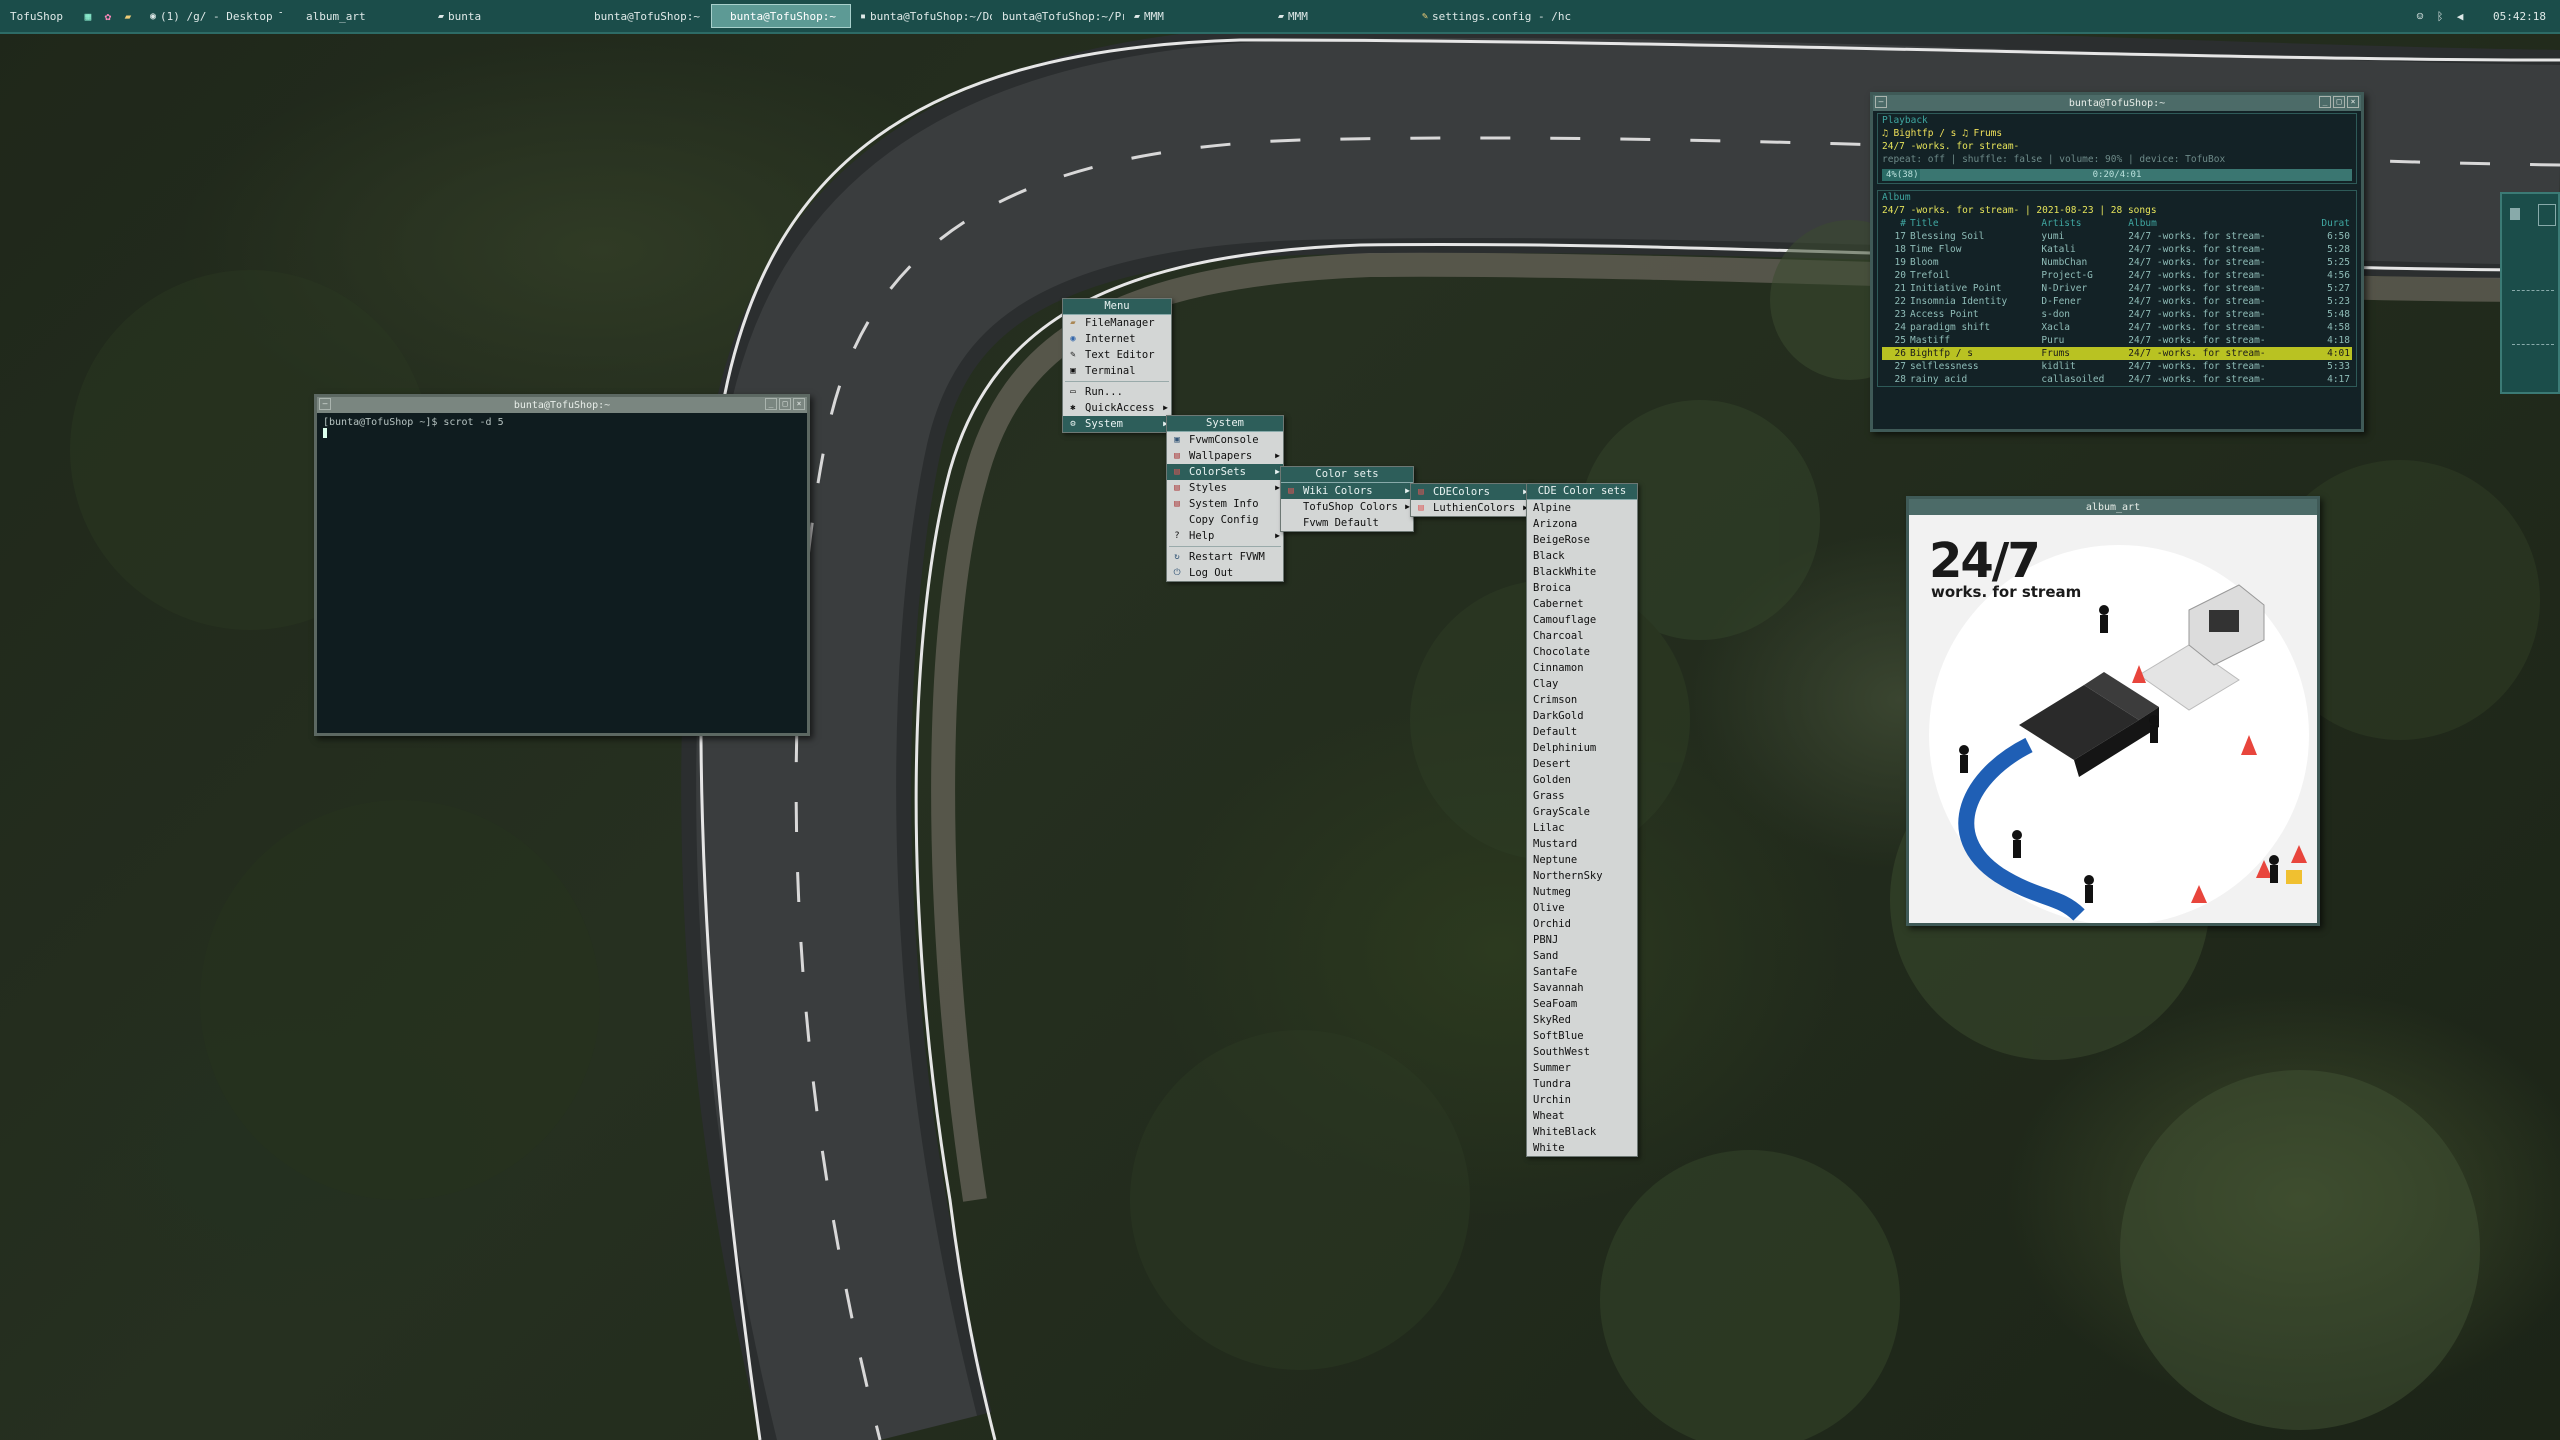 This screenshot has height=1440, width=2560. What do you see at coordinates (1582, 892) in the screenshot?
I see `menu-item-cde-colorset: Nutmeg` at bounding box center [1582, 892].